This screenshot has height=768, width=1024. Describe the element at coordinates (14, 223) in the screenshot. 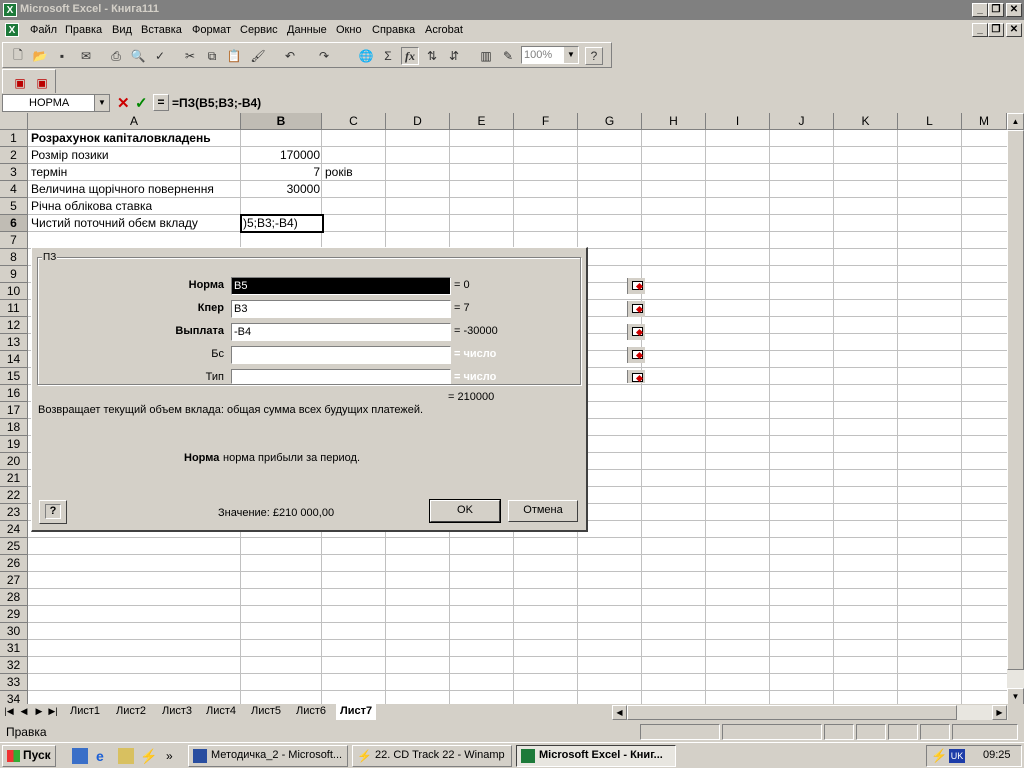

I see `row-header: 6` at that location.